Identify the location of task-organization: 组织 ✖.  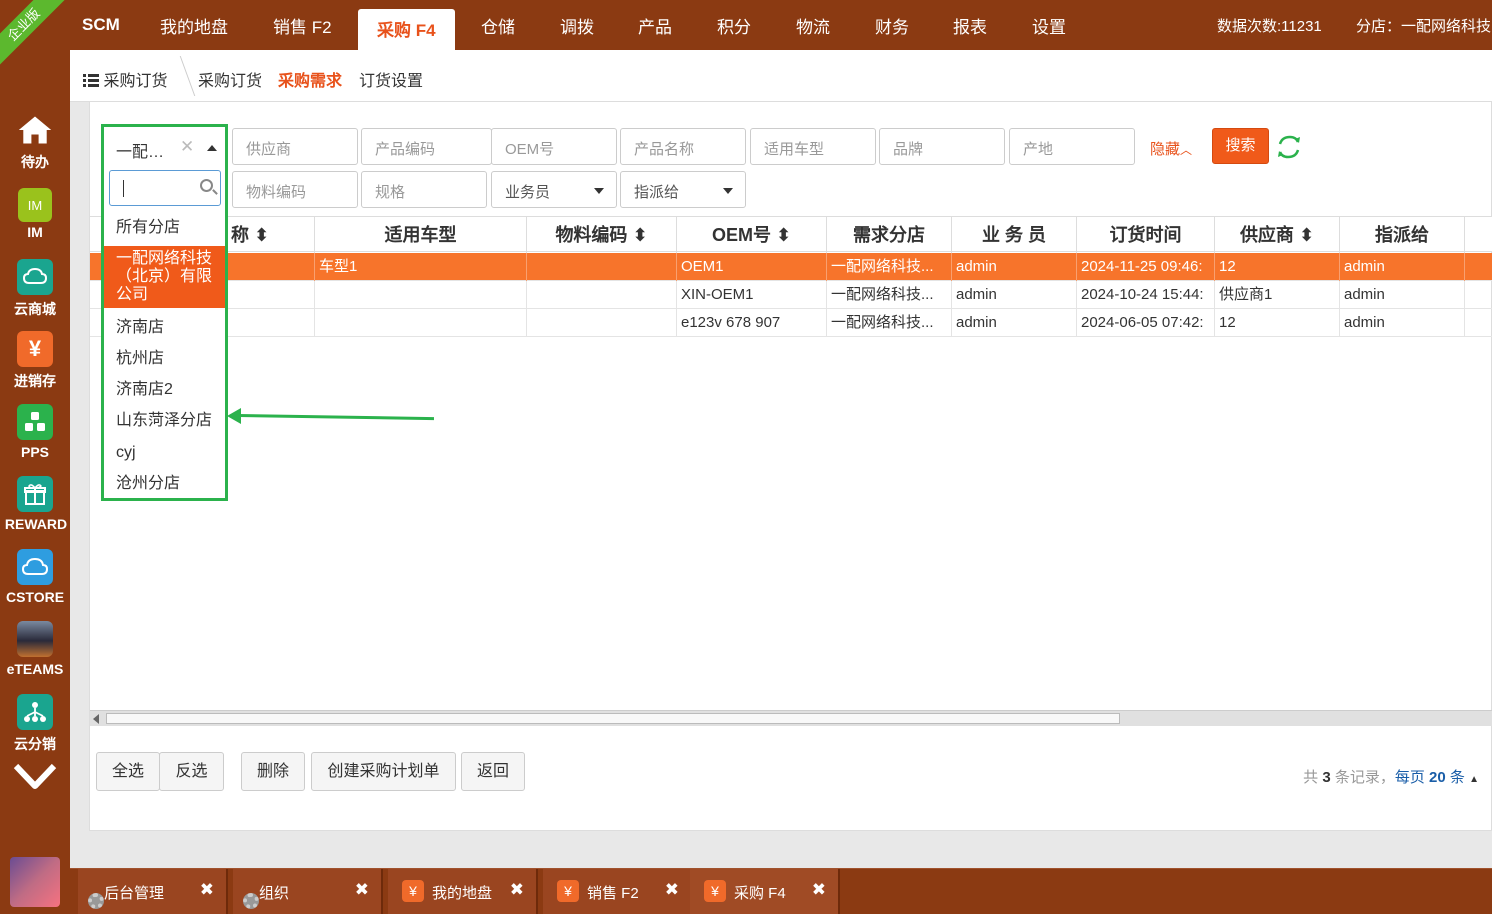
(308, 891).